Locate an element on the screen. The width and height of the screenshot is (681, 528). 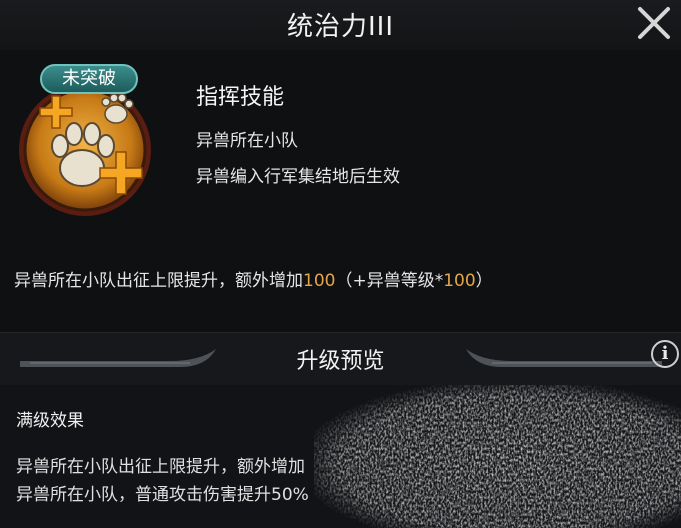
skill-type-label: 指挥技能 is located at coordinates (240, 97).